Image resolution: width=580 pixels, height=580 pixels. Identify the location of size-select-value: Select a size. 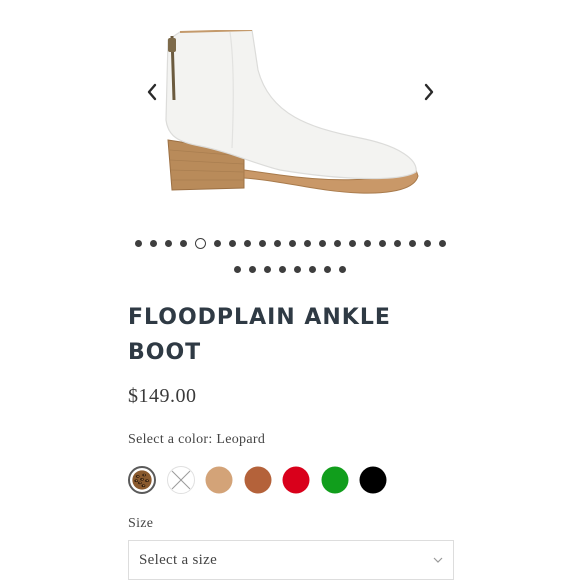
(178, 560).